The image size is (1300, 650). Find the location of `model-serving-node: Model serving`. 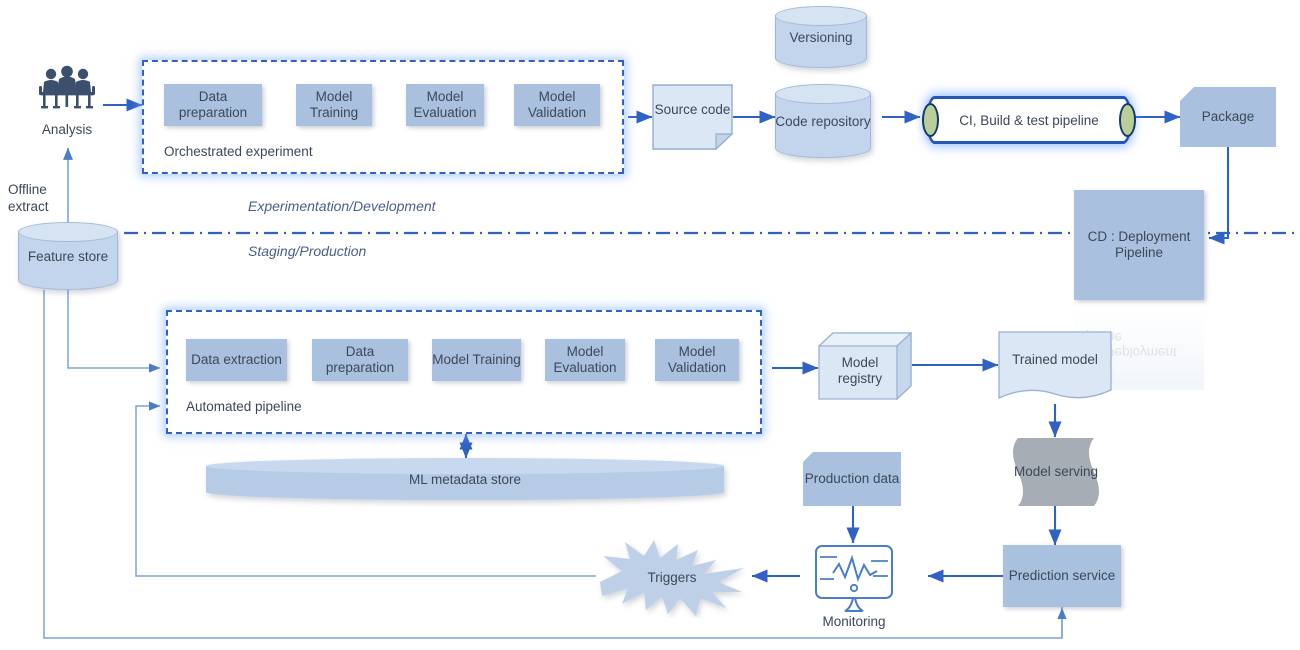

model-serving-node: Model serving is located at coordinates (1056, 472).